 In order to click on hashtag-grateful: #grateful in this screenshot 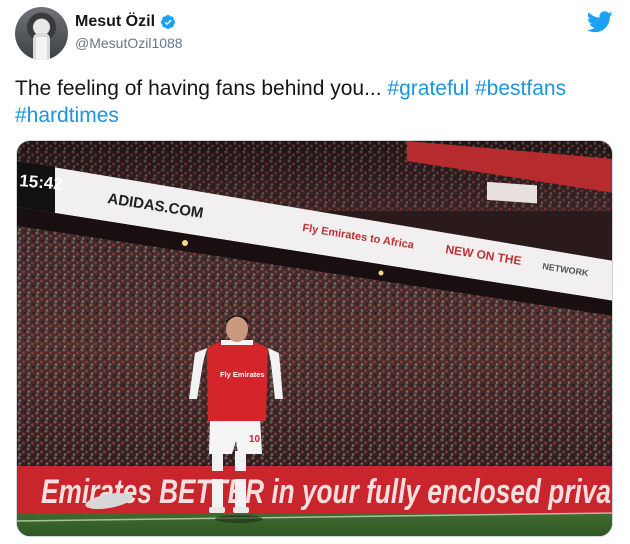, I will do `click(428, 88)`.